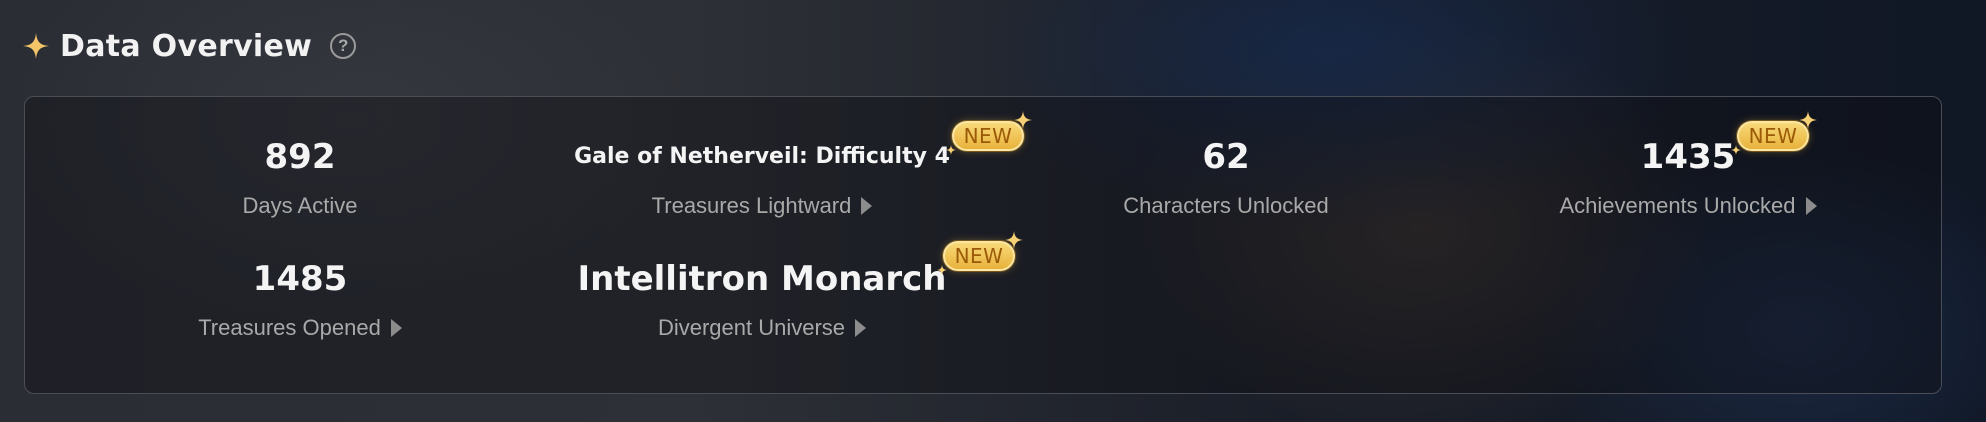 Image resolution: width=1986 pixels, height=422 pixels. I want to click on section-title: Data Overview, so click(186, 46).